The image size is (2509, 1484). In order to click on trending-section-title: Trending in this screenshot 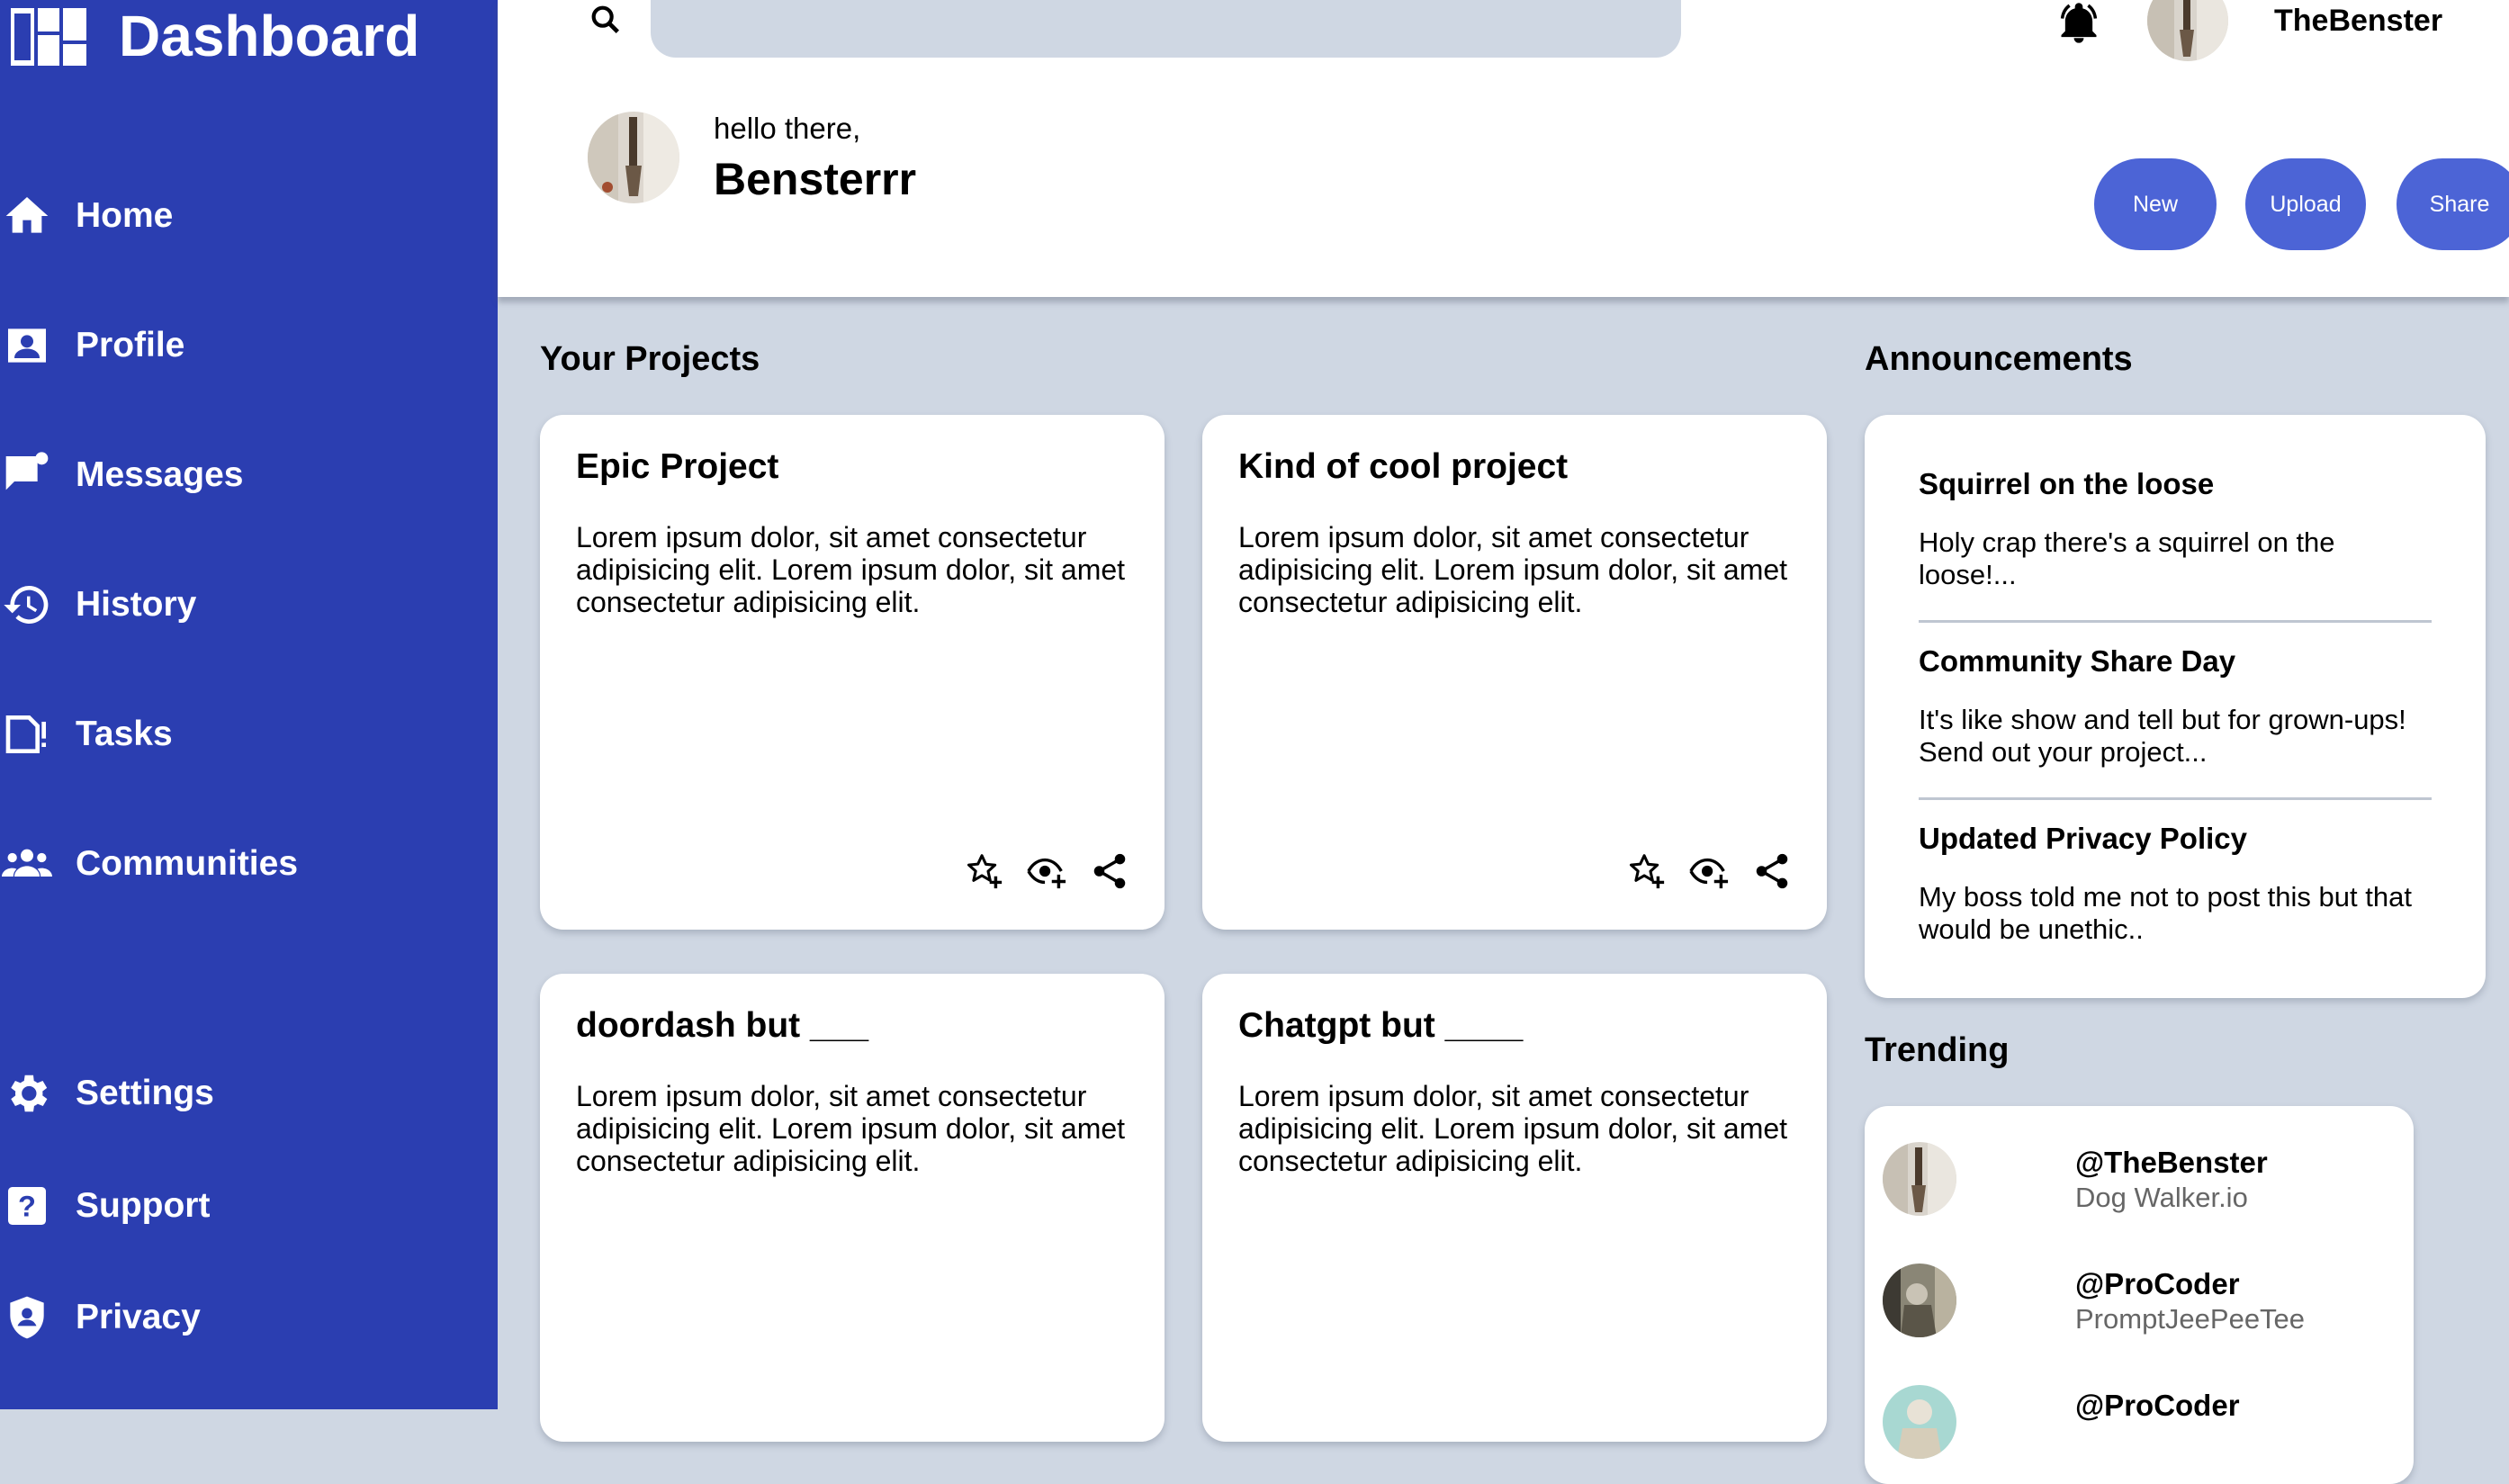, I will do `click(1937, 1050)`.